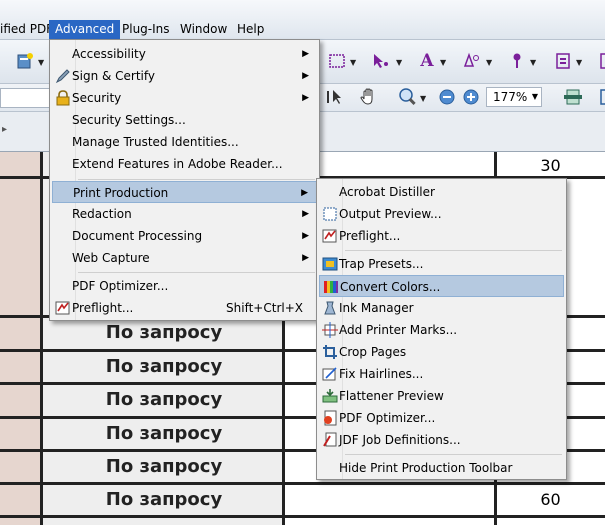 The height and width of the screenshot is (525, 605). Describe the element at coordinates (184, 76) in the screenshot. I see `menu-item-sign-certify: Sign & Certify ▶` at that location.